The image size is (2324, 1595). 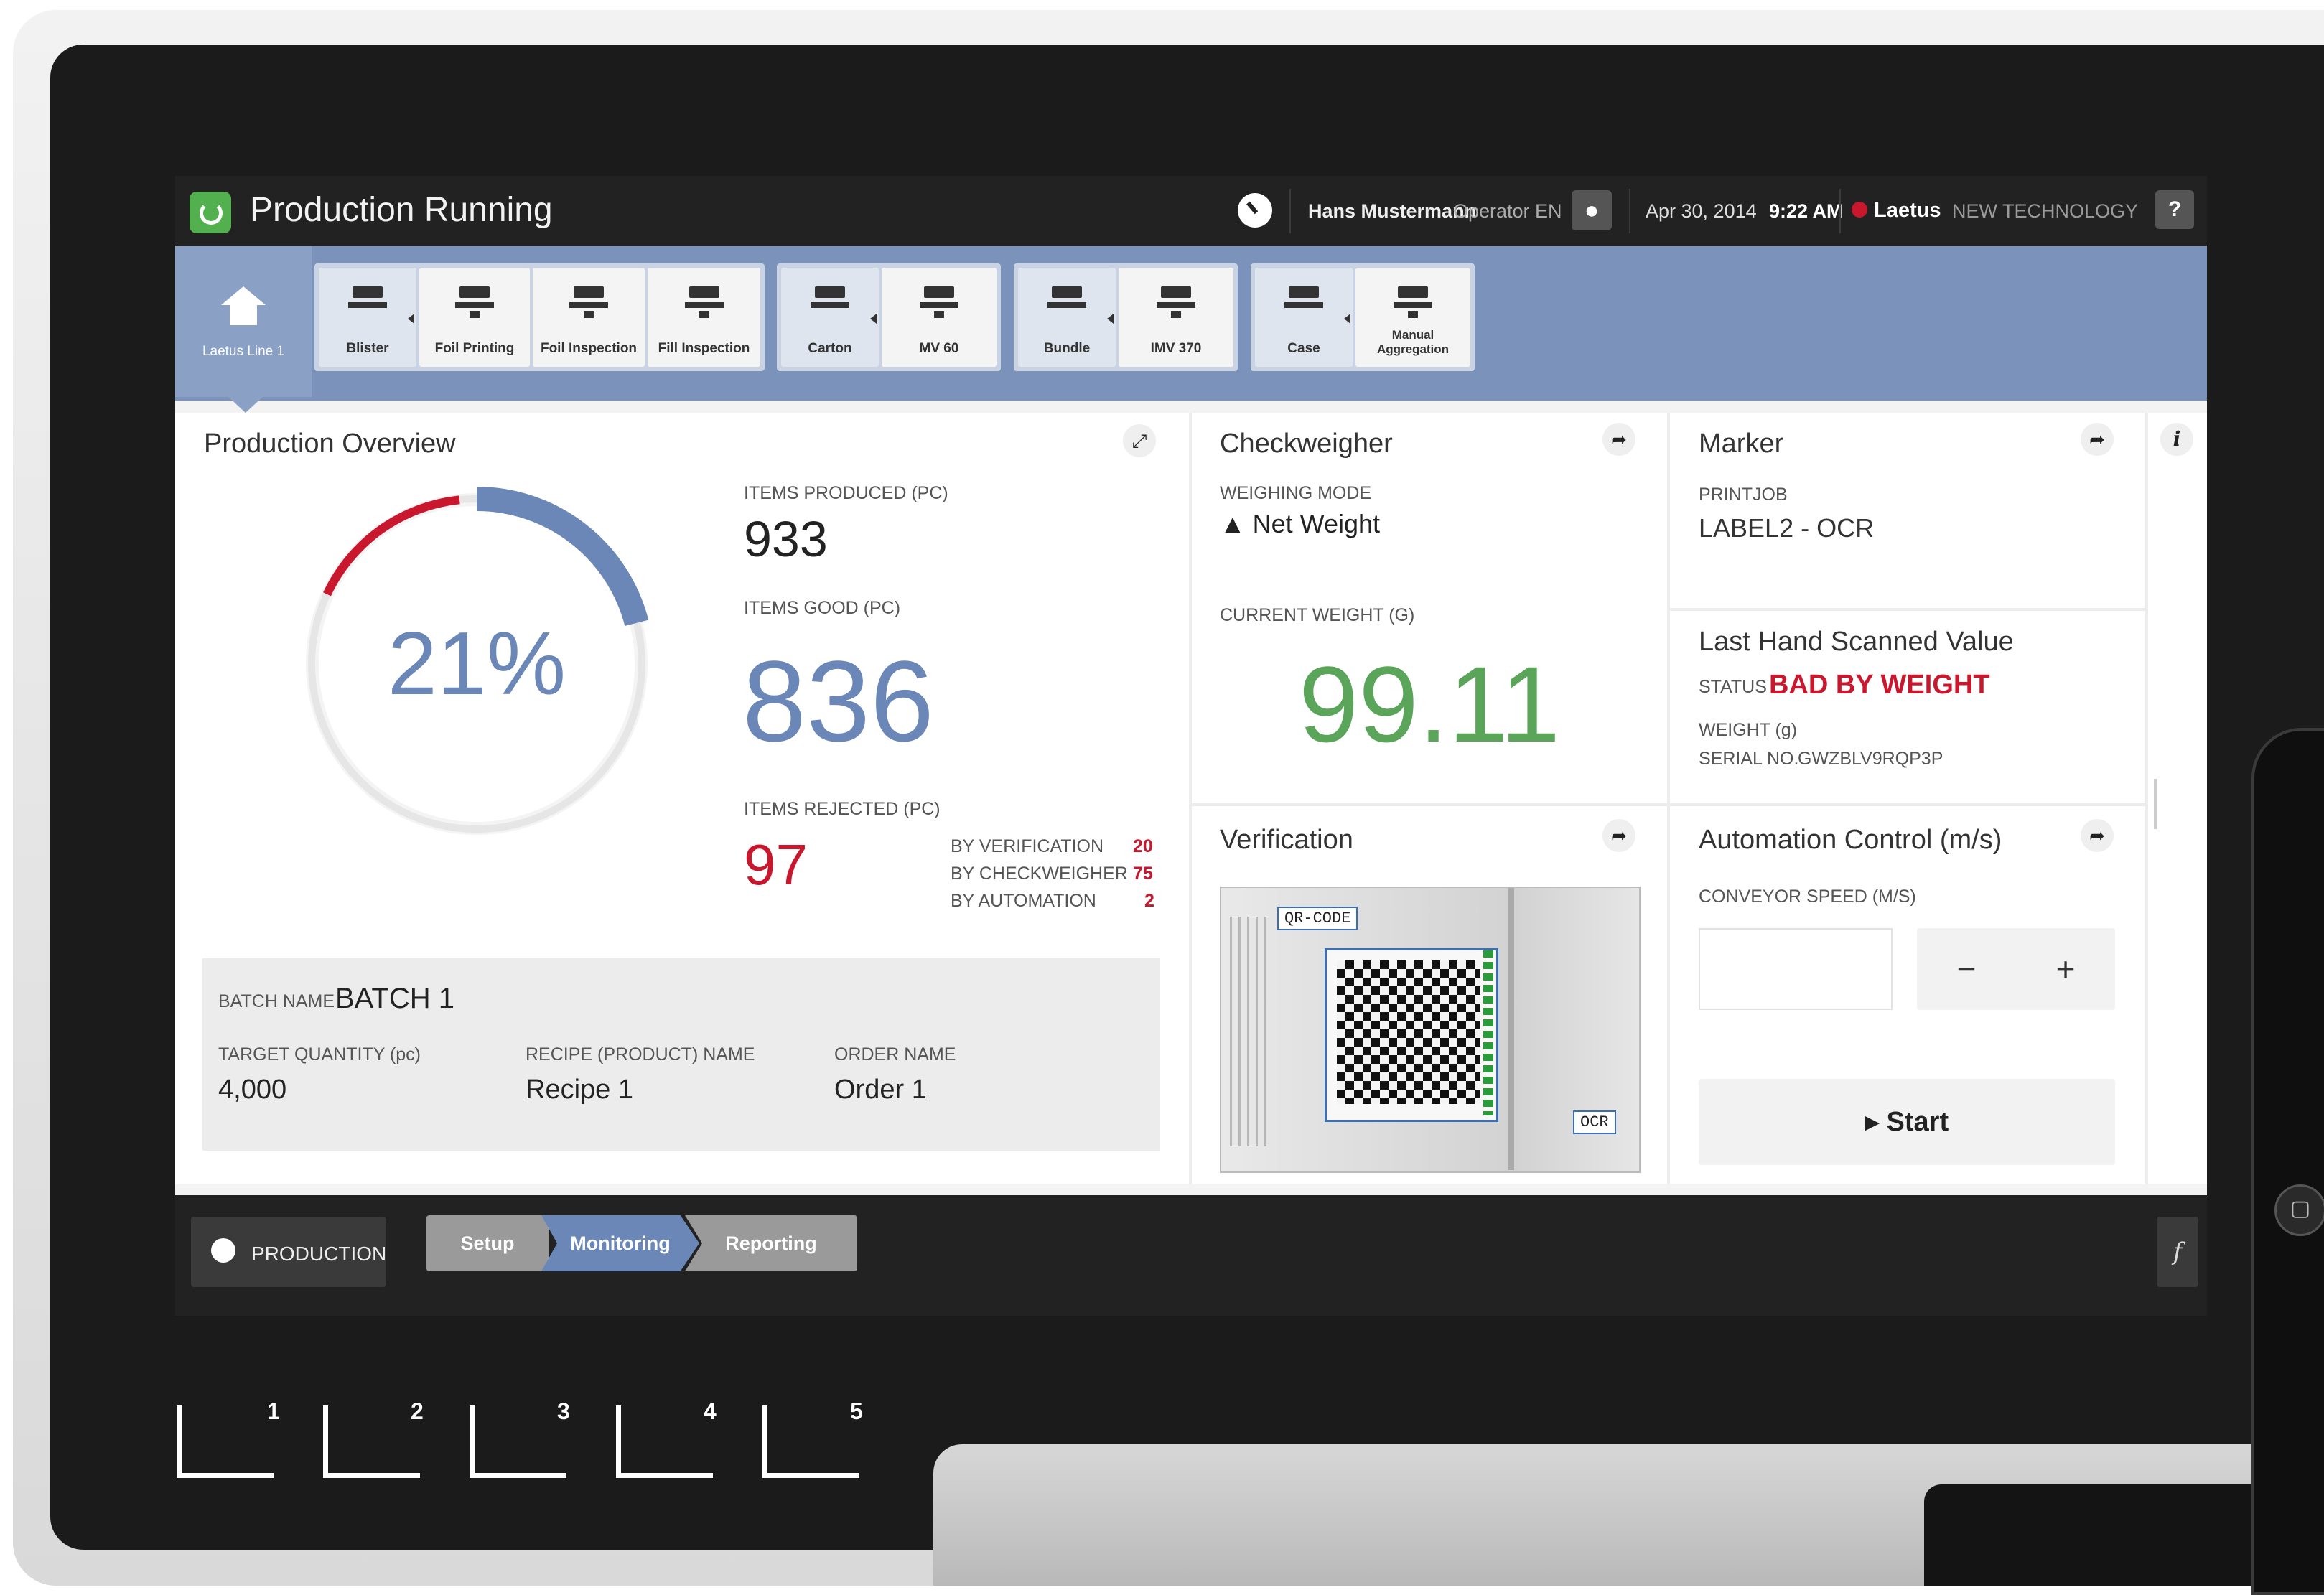 What do you see at coordinates (939, 348) in the screenshot?
I see `station-label: MV 60` at bounding box center [939, 348].